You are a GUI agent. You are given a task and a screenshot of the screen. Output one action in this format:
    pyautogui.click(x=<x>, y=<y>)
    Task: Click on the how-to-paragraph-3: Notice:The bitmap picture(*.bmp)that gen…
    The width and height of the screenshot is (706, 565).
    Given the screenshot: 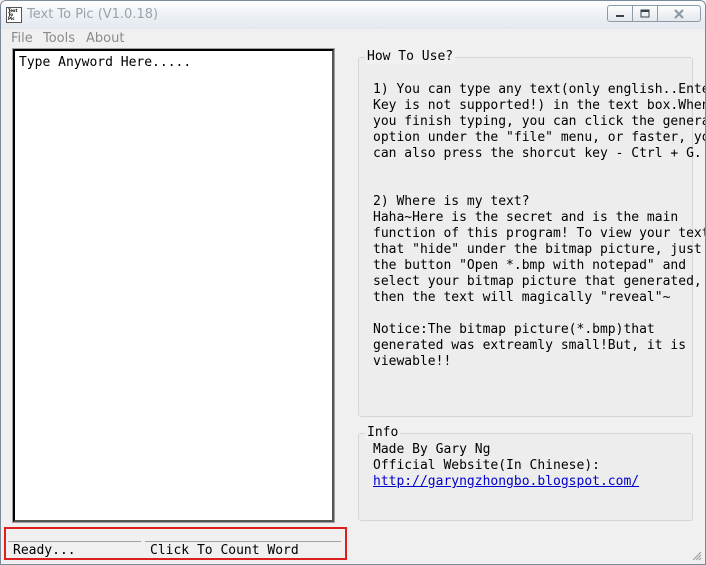 What is the action you would take?
    pyautogui.click(x=530, y=345)
    